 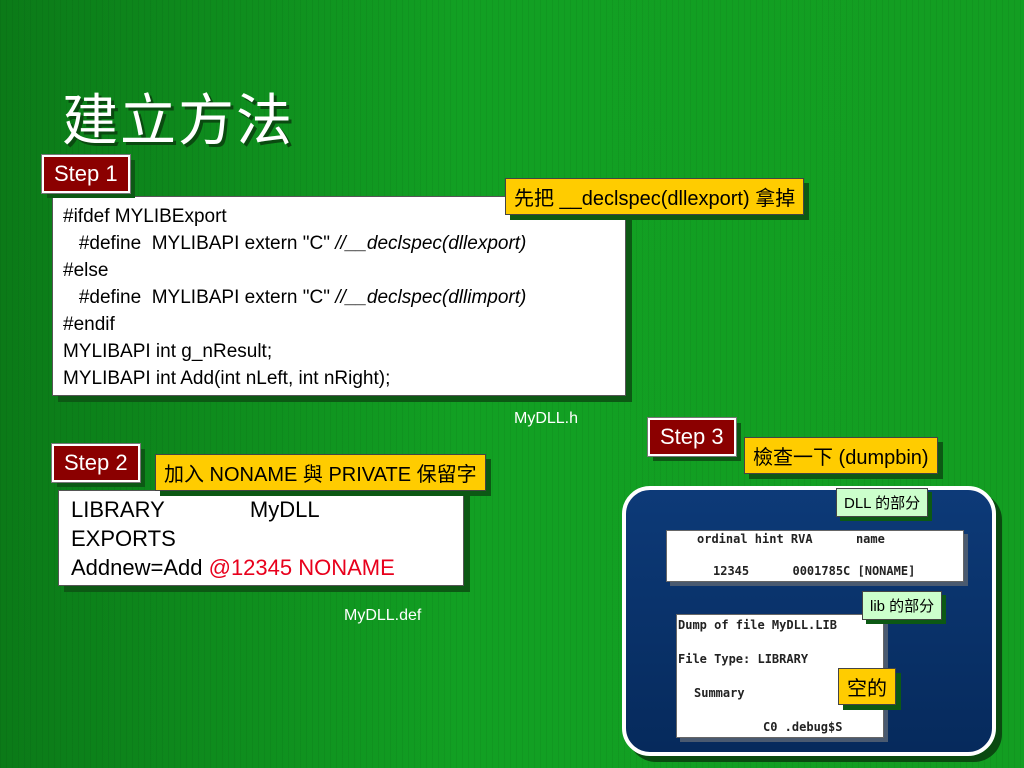 I want to click on code-line: Addnew=Add @12345 NONAME, so click(x=261, y=567).